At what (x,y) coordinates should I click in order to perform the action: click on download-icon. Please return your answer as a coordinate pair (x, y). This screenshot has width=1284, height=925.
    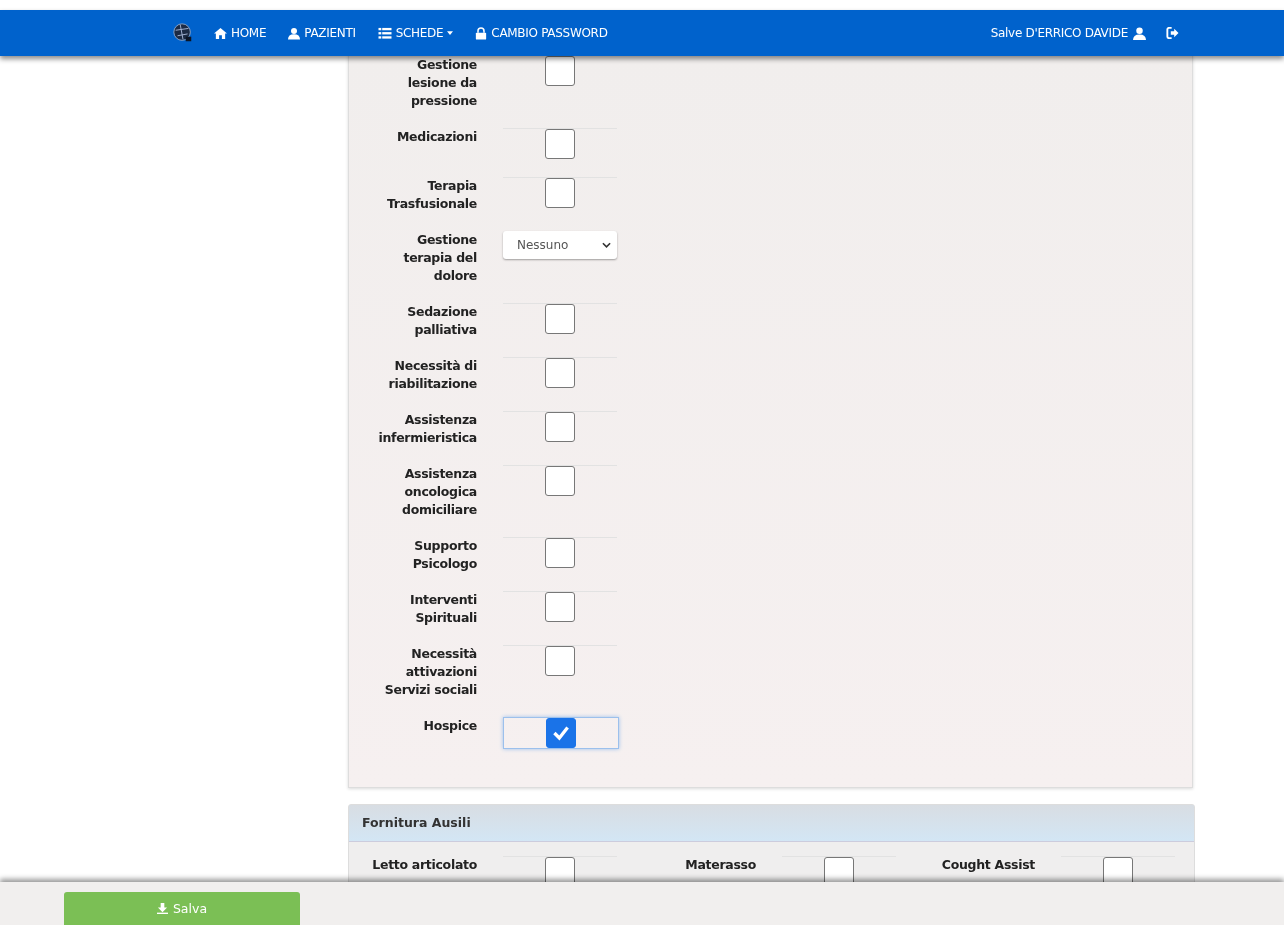
    Looking at the image, I should click on (162, 908).